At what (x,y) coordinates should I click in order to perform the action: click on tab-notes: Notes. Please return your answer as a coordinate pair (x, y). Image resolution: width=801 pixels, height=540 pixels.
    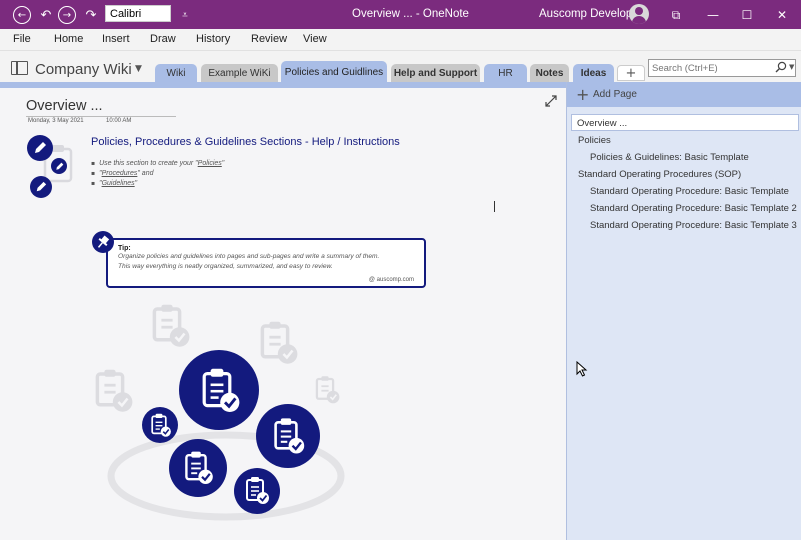
    Looking at the image, I should click on (549, 73).